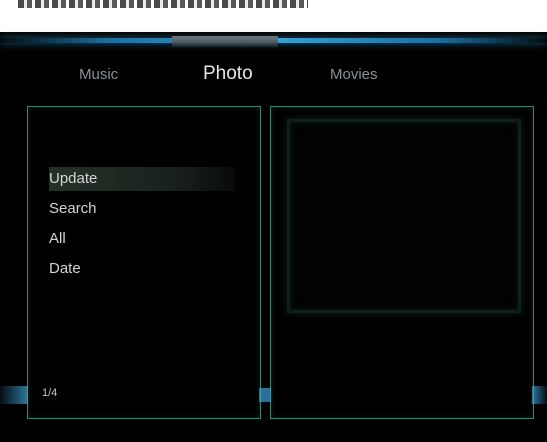  What do you see at coordinates (14, 395) in the screenshot?
I see `footer-glow-left` at bounding box center [14, 395].